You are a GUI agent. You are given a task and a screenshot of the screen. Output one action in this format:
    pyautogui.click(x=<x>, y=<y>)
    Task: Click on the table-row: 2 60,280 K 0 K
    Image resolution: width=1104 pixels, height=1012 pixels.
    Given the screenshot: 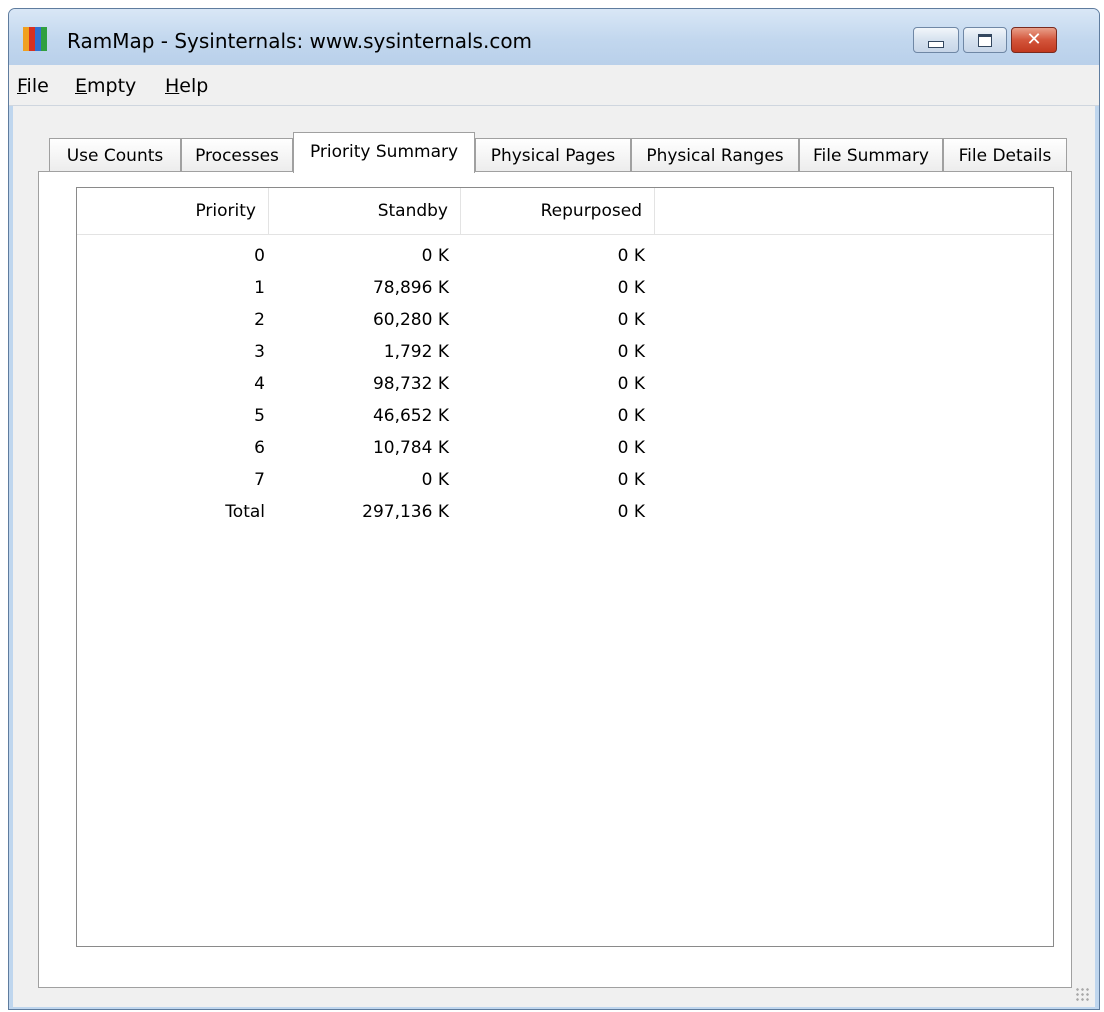 What is the action you would take?
    pyautogui.click(x=565, y=320)
    